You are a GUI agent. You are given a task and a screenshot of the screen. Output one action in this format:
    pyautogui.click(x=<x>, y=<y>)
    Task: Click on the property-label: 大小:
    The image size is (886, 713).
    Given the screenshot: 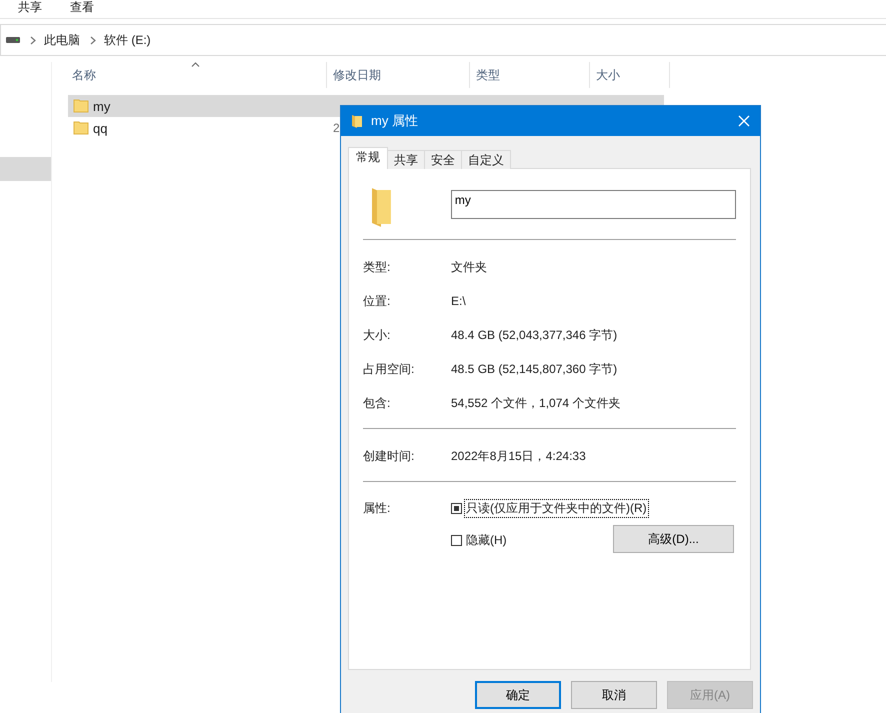 What is the action you would take?
    pyautogui.click(x=377, y=335)
    